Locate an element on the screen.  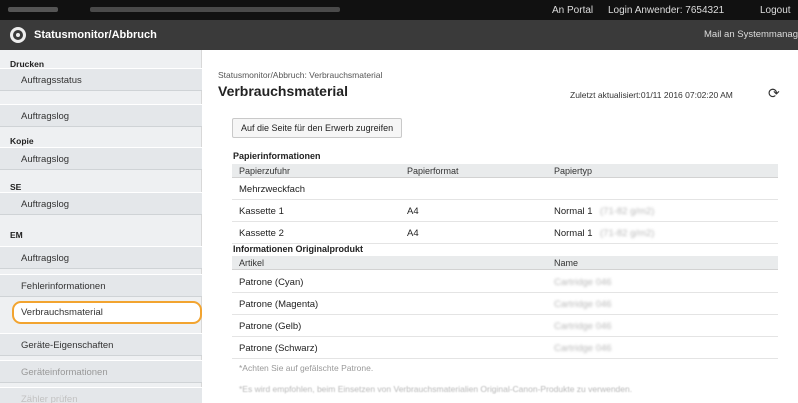
paper-source-cell: Kassette 2 is located at coordinates (261, 233).